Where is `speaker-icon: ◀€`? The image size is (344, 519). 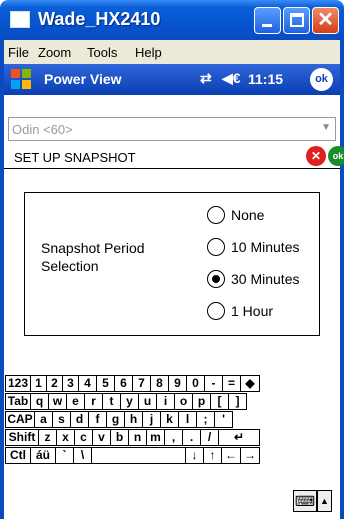 speaker-icon: ◀€ is located at coordinates (231, 78).